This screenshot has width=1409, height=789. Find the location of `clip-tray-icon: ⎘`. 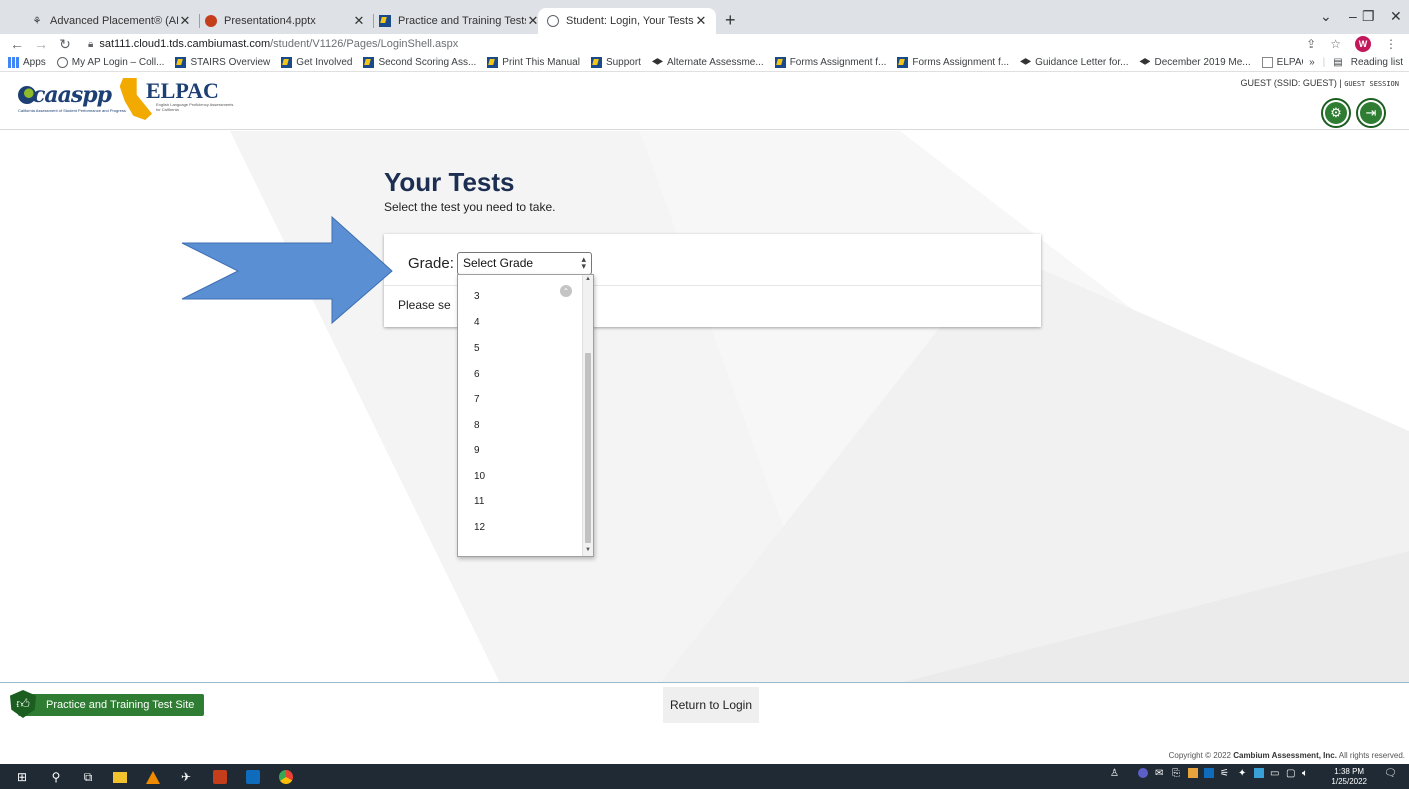

clip-tray-icon: ⎘ is located at coordinates (1176, 773).